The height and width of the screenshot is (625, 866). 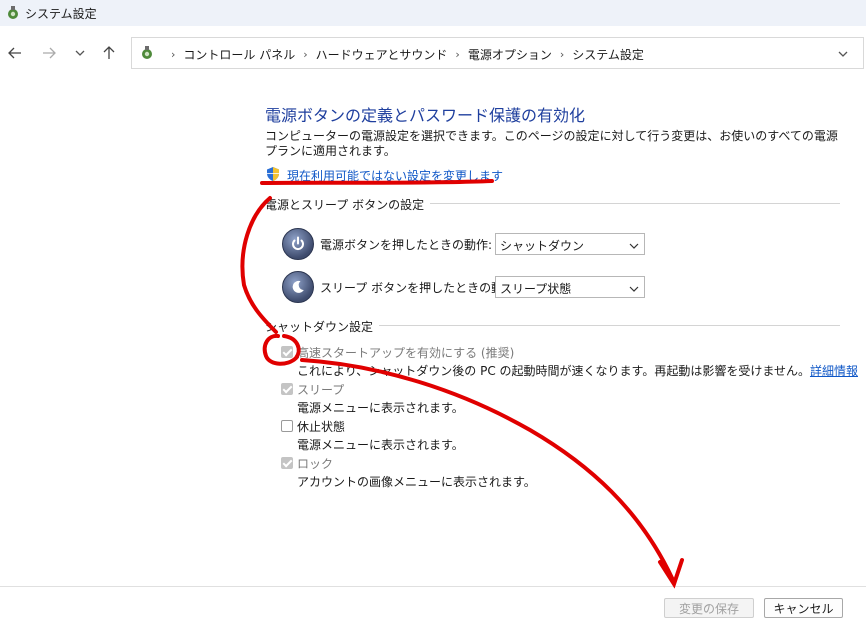 I want to click on sleep-button-label: スリープ ボタンを押したときの動作:, so click(x=420, y=288).